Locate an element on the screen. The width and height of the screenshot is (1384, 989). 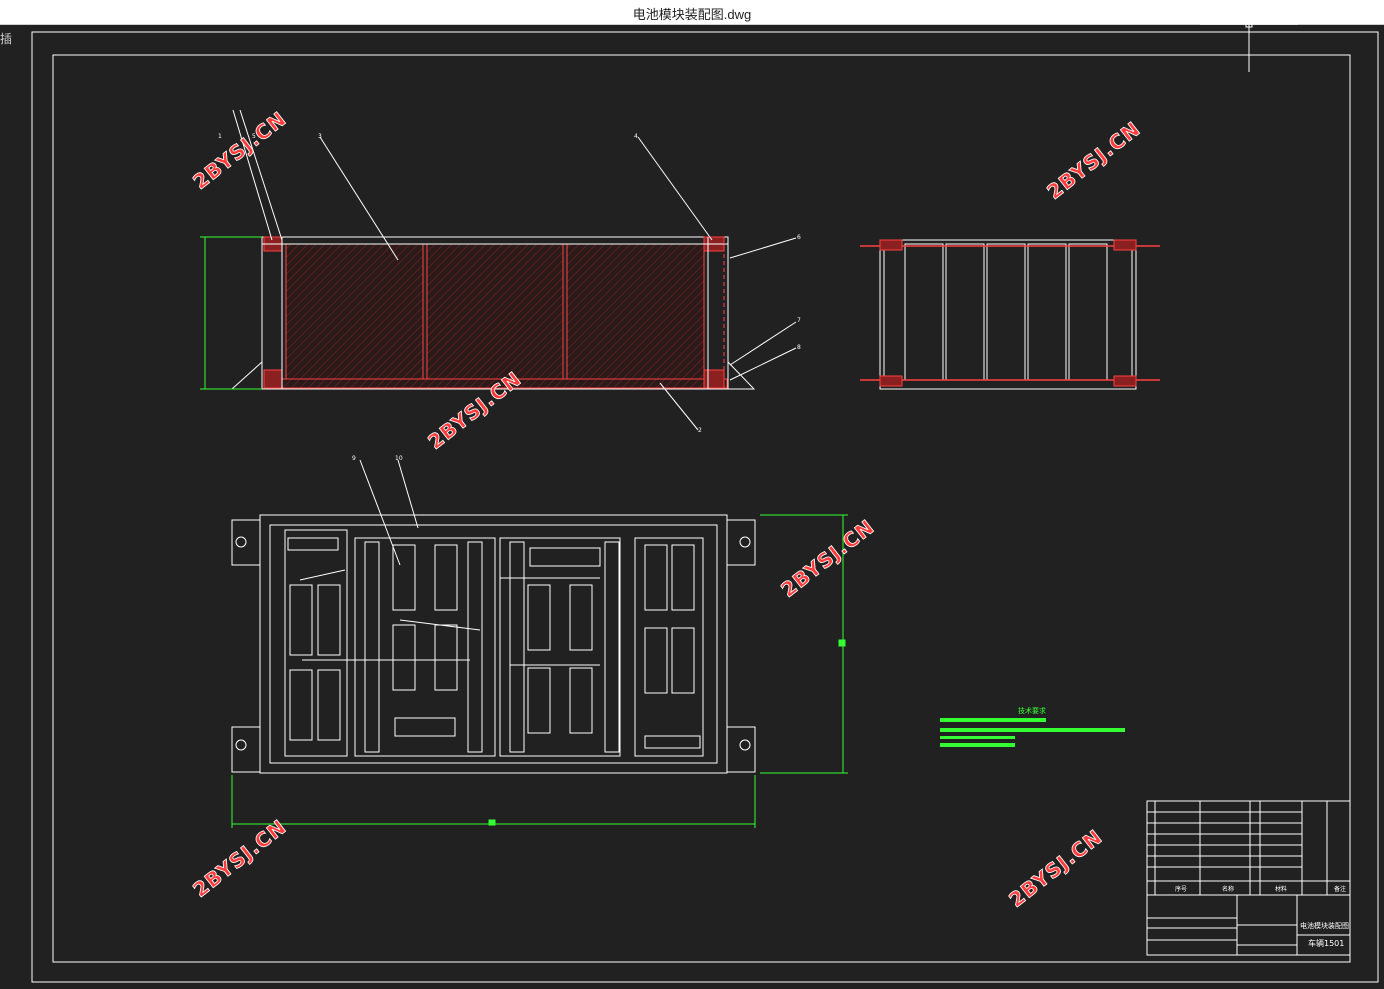
balloon-6: 6 is located at coordinates (799, 237).